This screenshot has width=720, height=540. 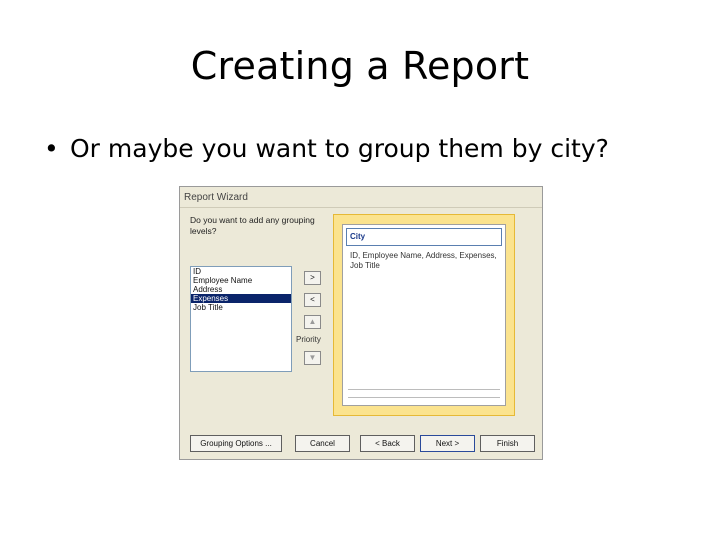 I want to click on priority-label: Priority, so click(x=308, y=339).